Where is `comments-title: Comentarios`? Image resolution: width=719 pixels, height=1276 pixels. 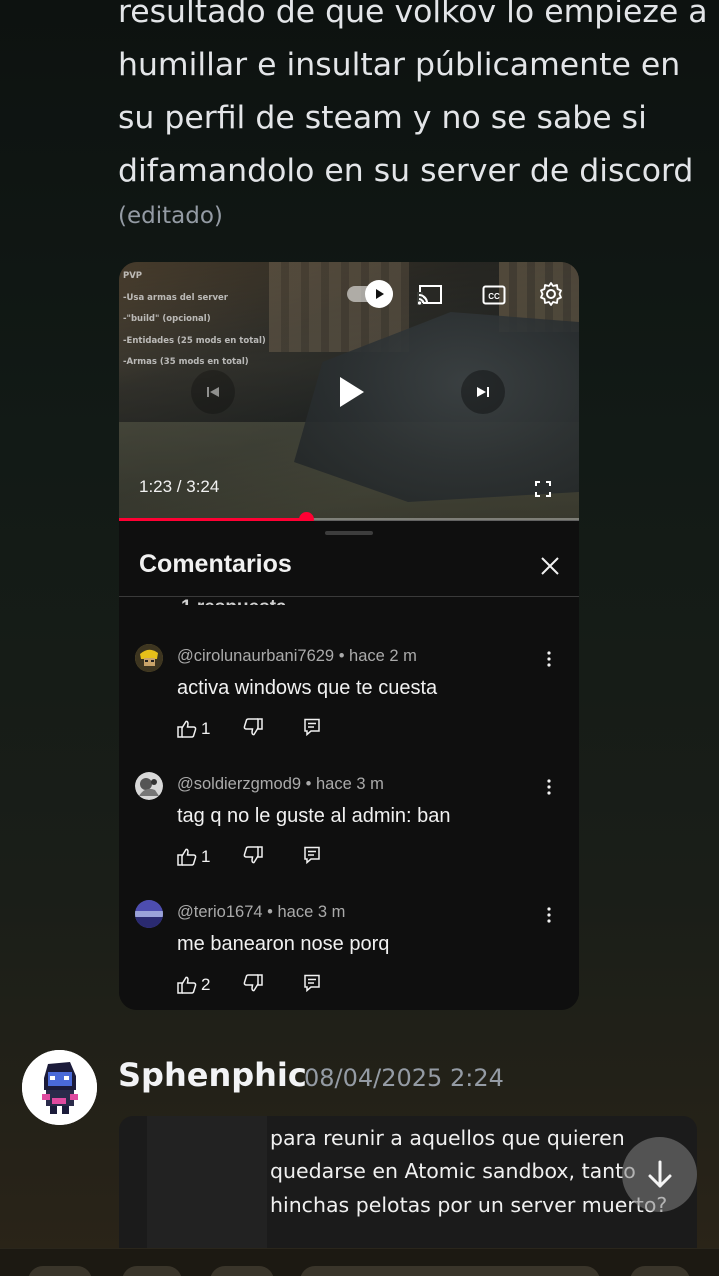 comments-title: Comentarios is located at coordinates (215, 564).